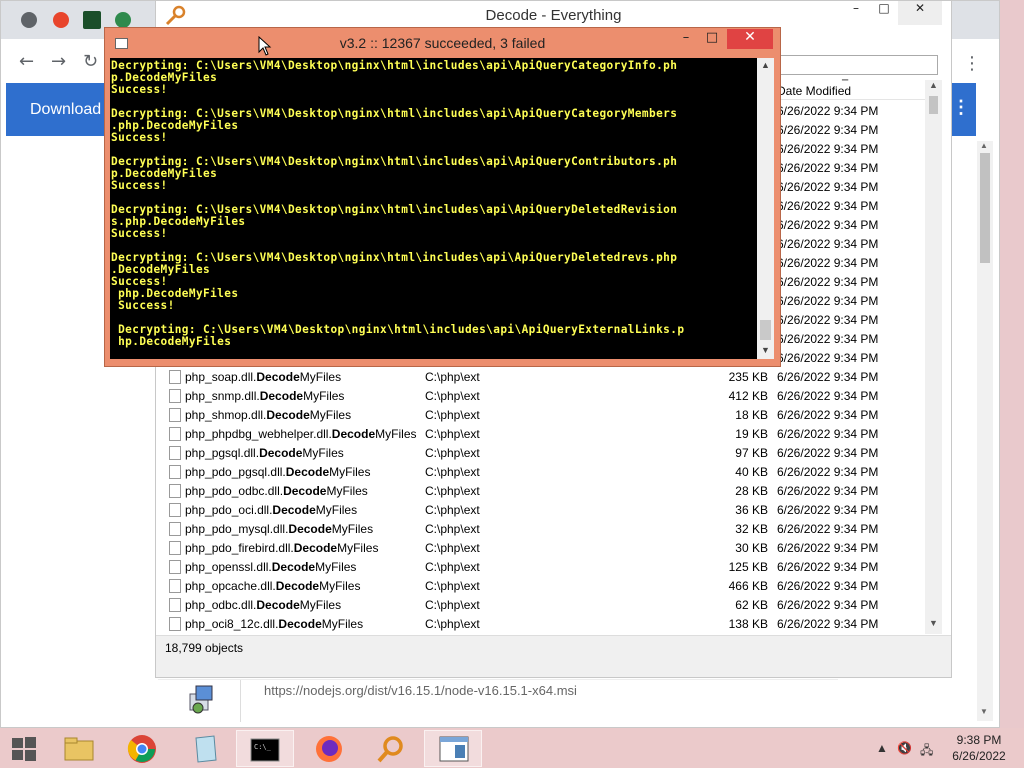  I want to click on status-bar: 18,799 objects, so click(553, 647).